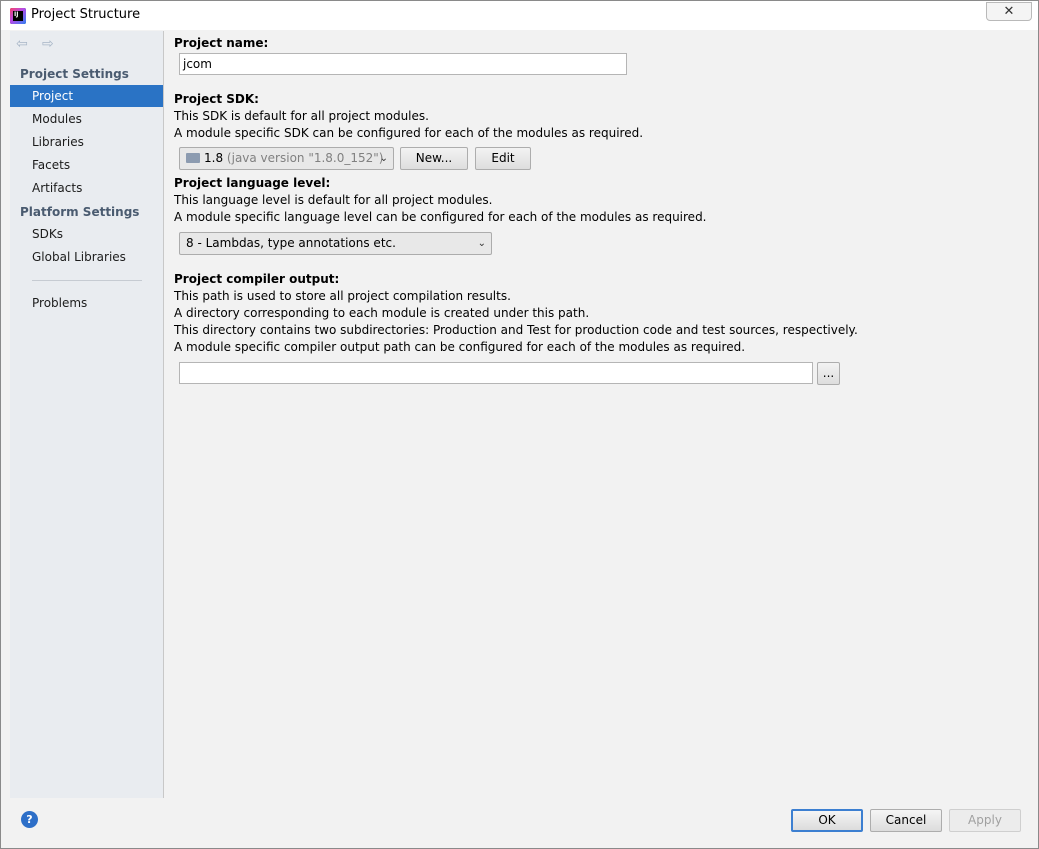 The image size is (1039, 849). I want to click on sdk-version-detail: (java version "1.8.0_152"), so click(305, 158).